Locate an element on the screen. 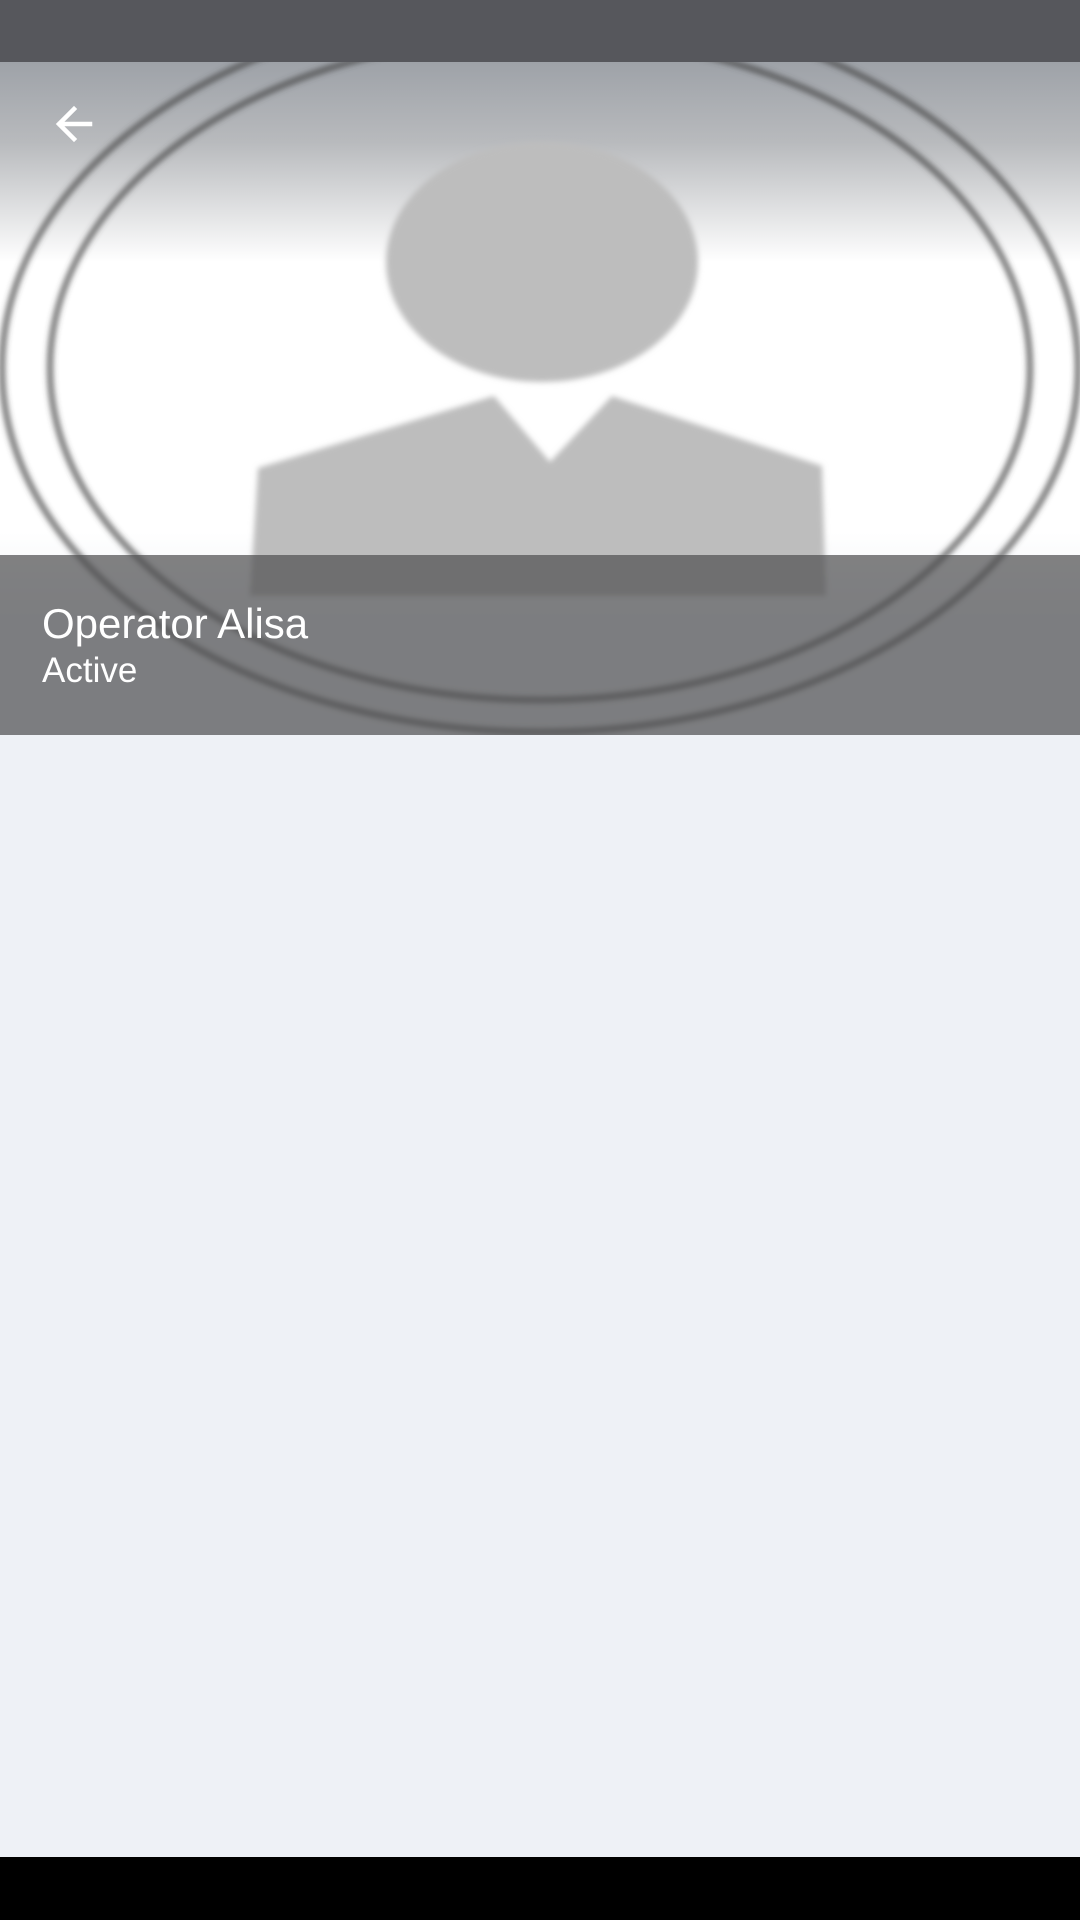 Image resolution: width=1080 pixels, height=1920 pixels. arrow-left-icon is located at coordinates (74, 124).